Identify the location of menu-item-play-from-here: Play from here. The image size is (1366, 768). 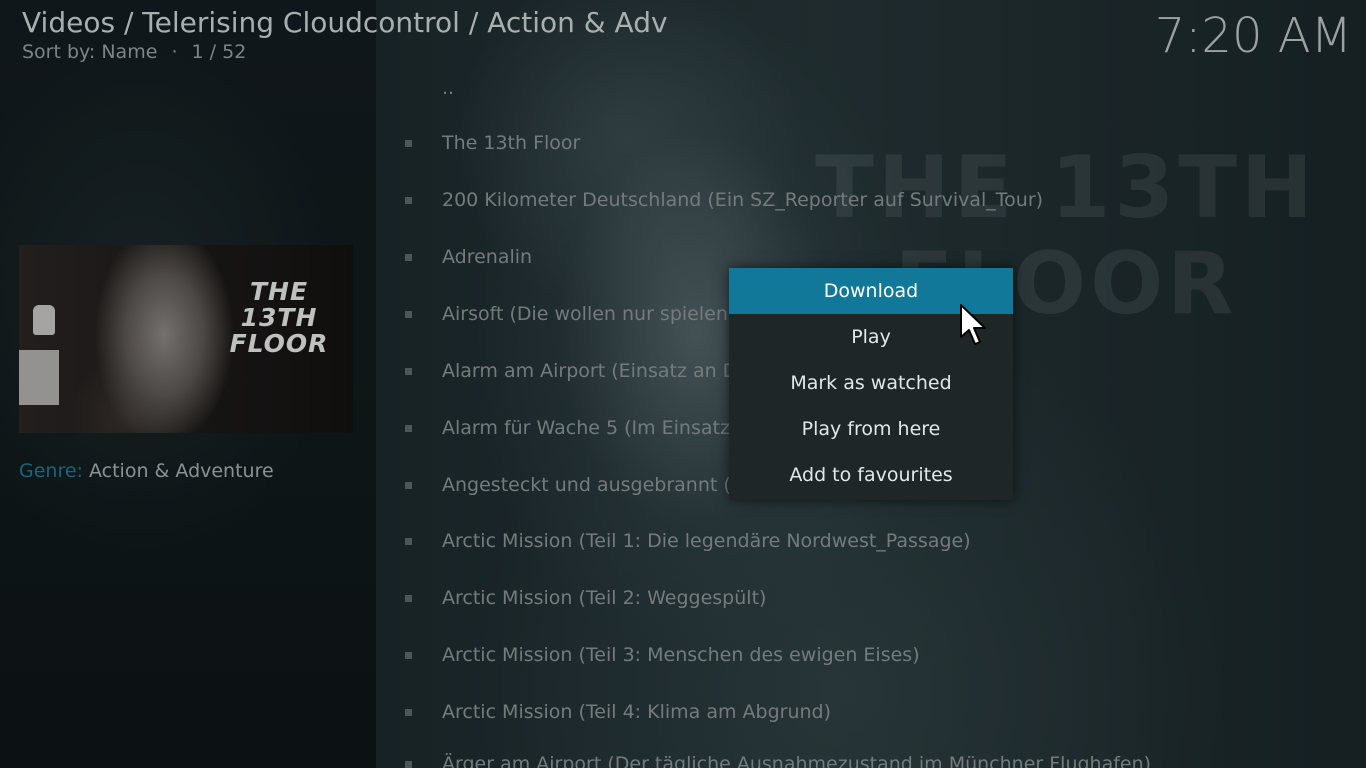
(871, 429).